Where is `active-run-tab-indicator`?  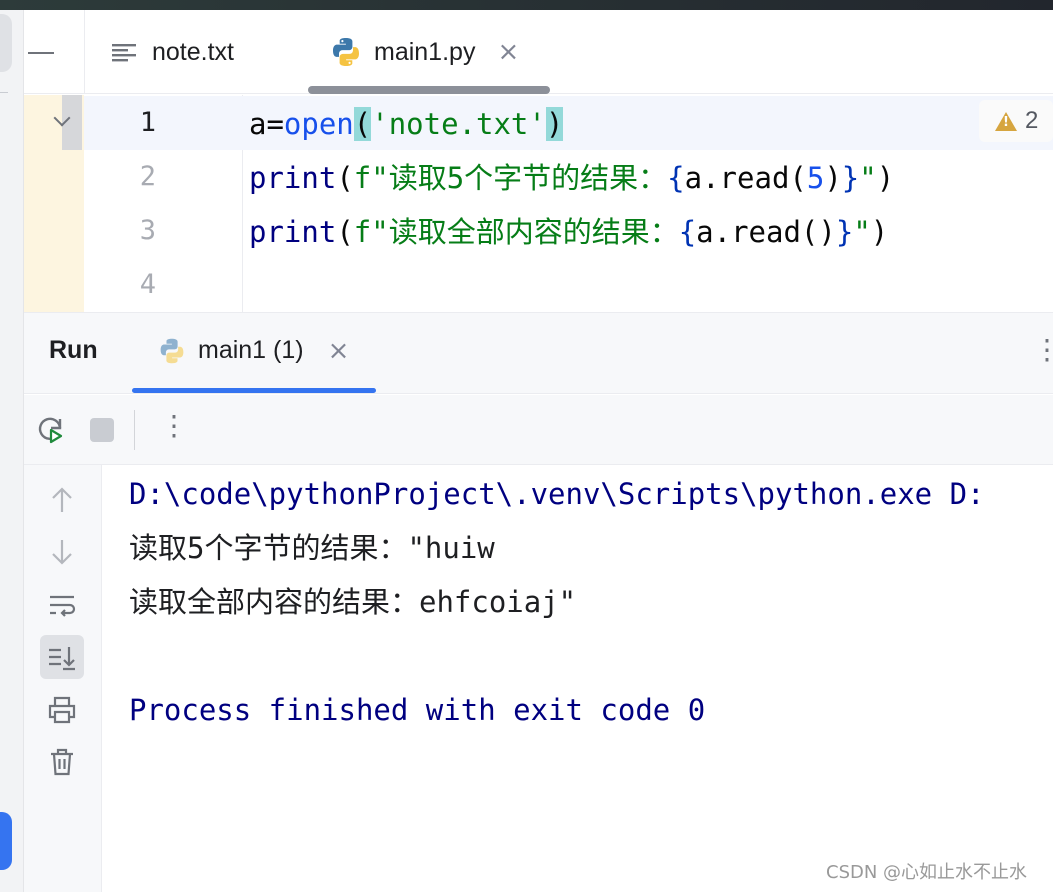
active-run-tab-indicator is located at coordinates (254, 390).